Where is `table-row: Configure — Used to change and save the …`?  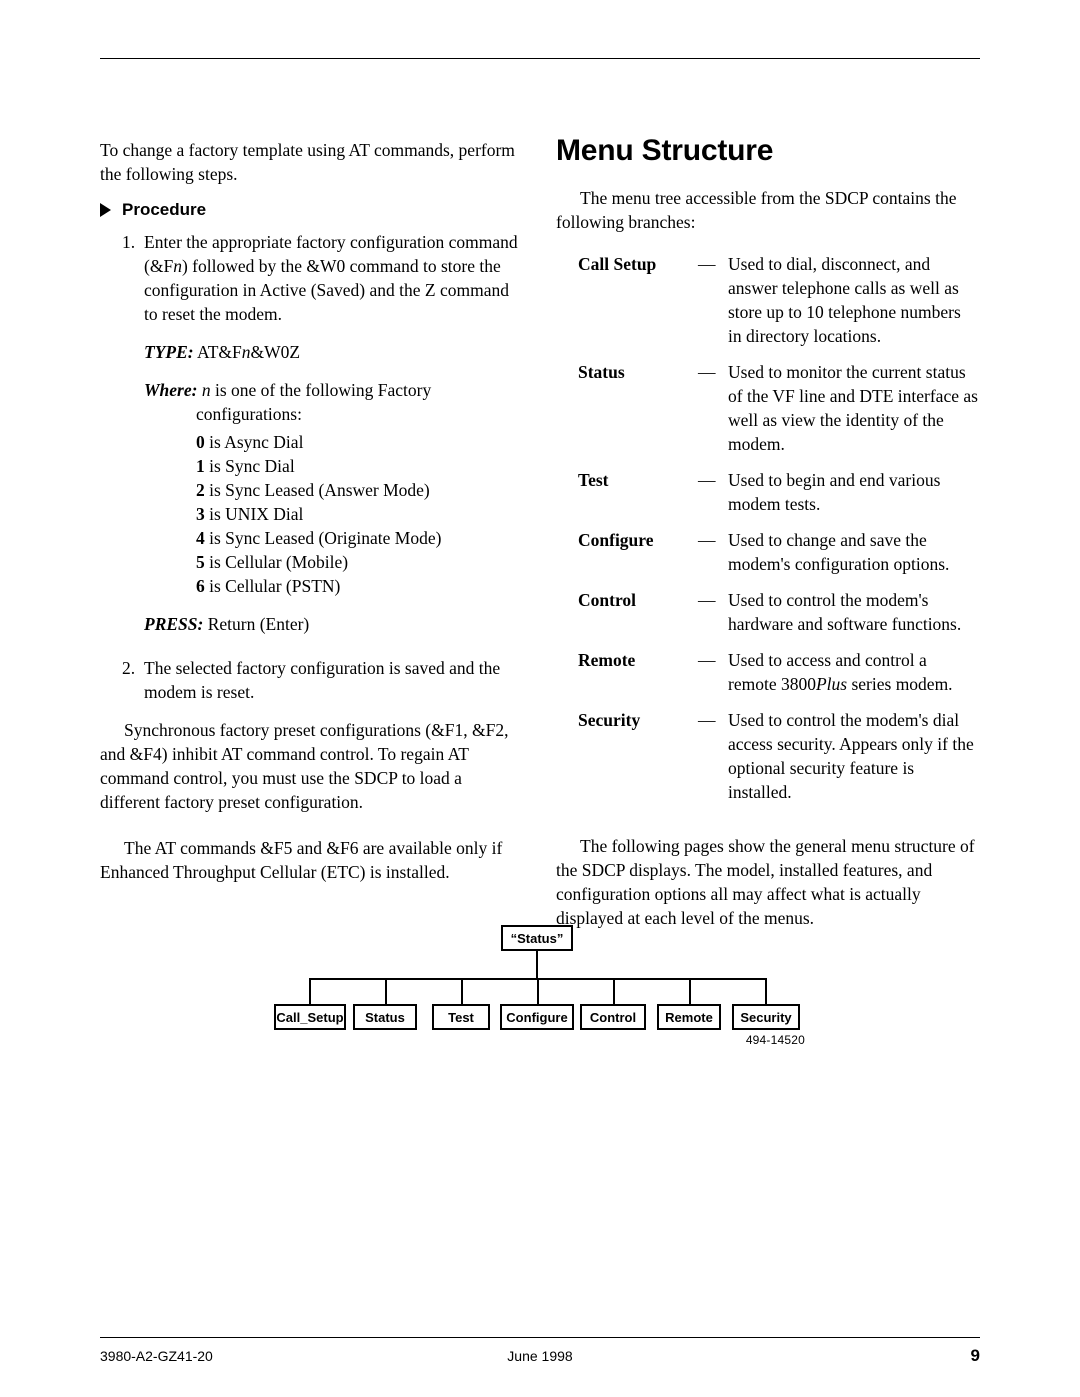 table-row: Configure — Used to change and save the … is located at coordinates (778, 558).